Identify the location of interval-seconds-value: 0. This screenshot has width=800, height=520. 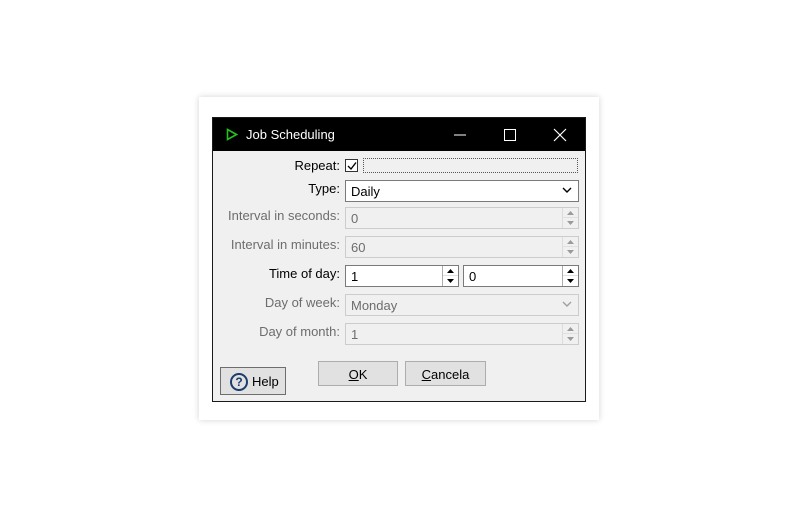
(355, 218).